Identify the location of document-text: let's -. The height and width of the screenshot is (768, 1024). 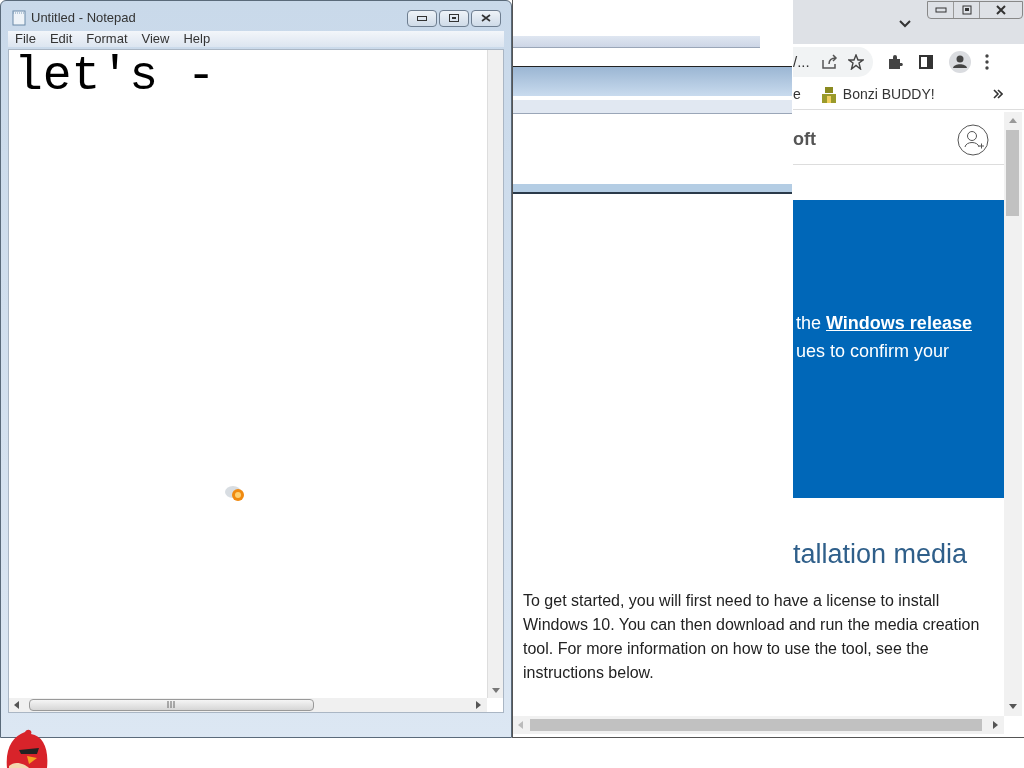
(115, 76).